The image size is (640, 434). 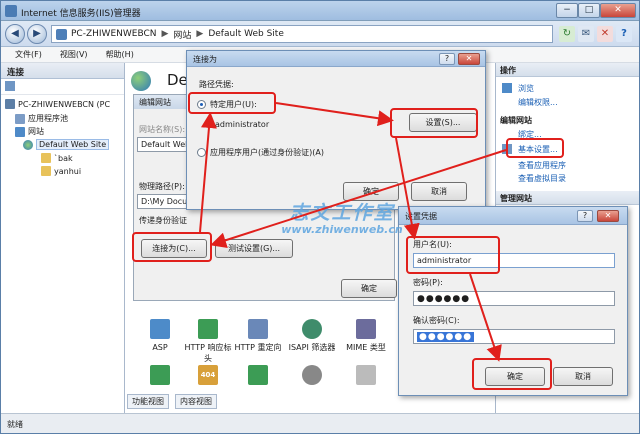 What do you see at coordinates (514, 260) in the screenshot?
I see `username-input: administrator` at bounding box center [514, 260].